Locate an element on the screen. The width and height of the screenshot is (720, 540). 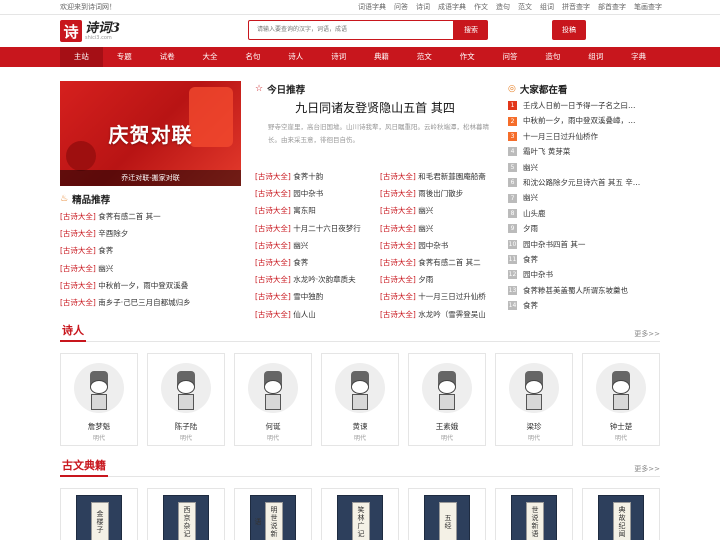
nav-item: 名句 is located at coordinates (252, 57).